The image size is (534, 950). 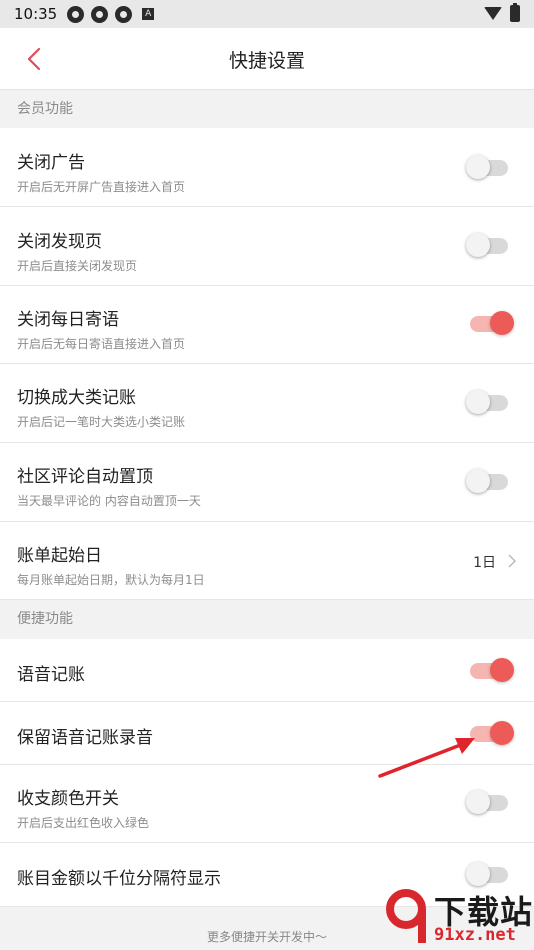 I want to click on setting-desc: 开启后无每日寄语直接进入首页, so click(x=101, y=344).